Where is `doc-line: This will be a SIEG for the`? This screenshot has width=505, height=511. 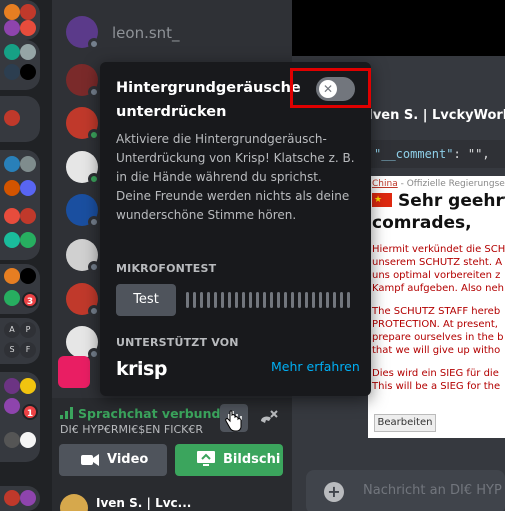
doc-line: This will be a SIEG for the is located at coordinates (436, 386).